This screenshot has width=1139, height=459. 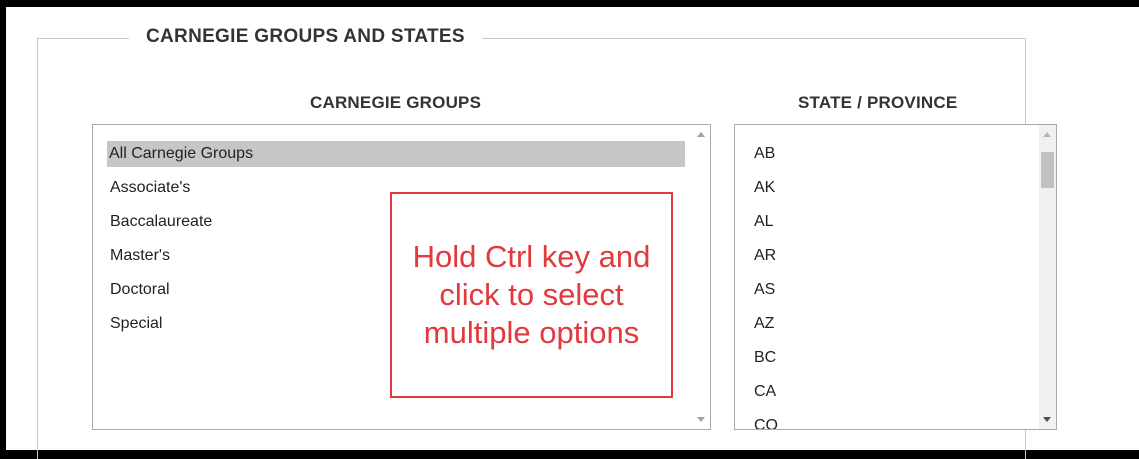 I want to click on option-all-carnegie-groups: All Carnegie Groups, so click(x=396, y=154).